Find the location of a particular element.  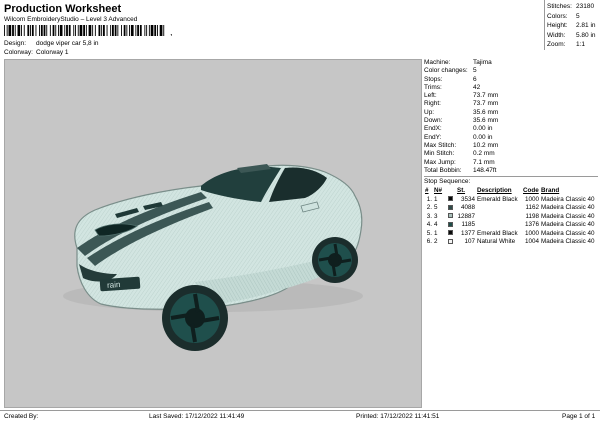

seq-needle: 3 is located at coordinates (436, 216).